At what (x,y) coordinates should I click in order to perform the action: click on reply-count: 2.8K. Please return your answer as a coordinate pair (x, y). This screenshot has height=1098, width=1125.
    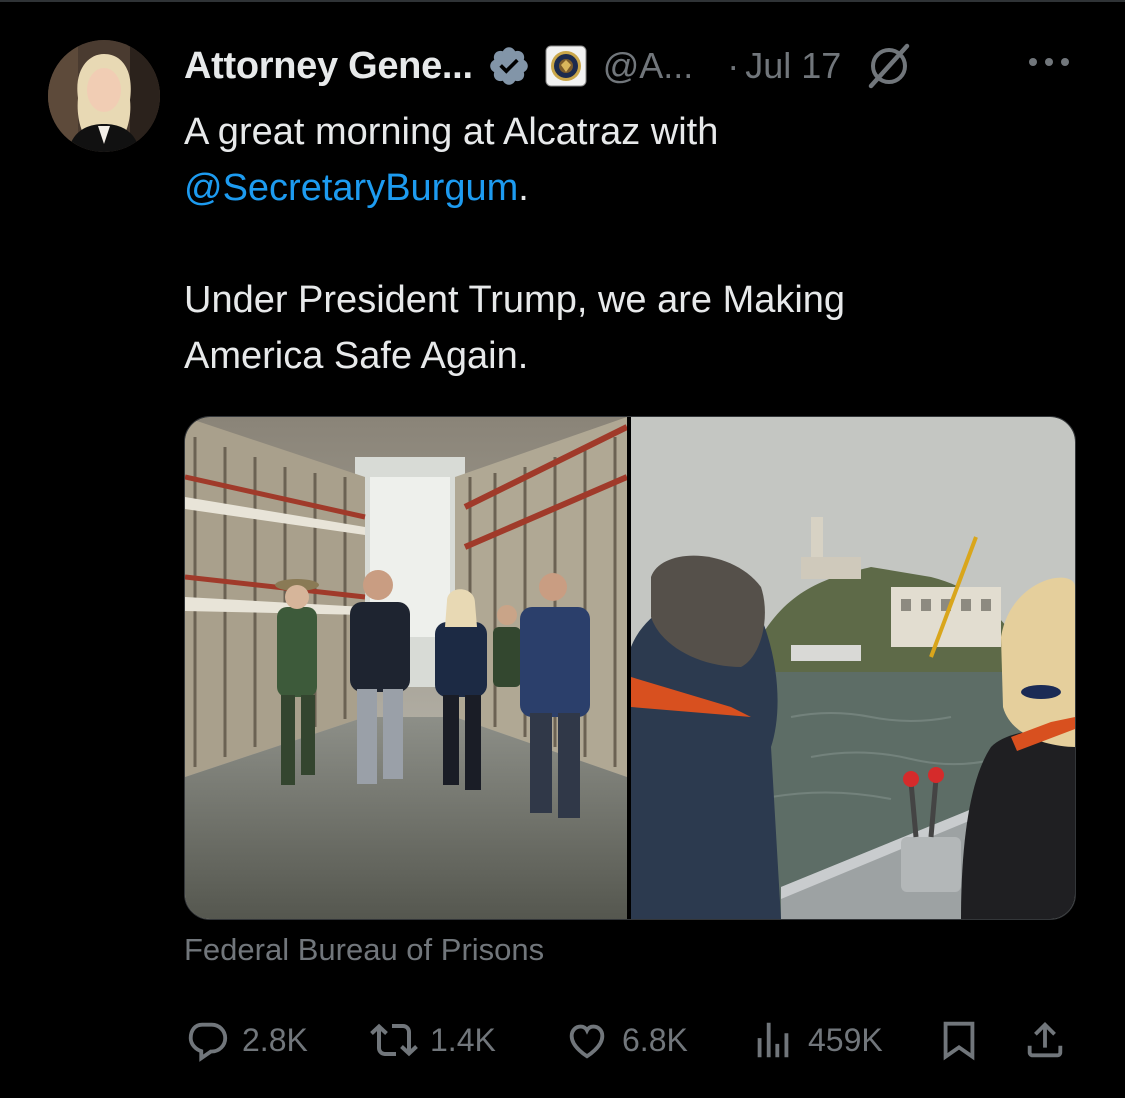
    Looking at the image, I should click on (275, 1039).